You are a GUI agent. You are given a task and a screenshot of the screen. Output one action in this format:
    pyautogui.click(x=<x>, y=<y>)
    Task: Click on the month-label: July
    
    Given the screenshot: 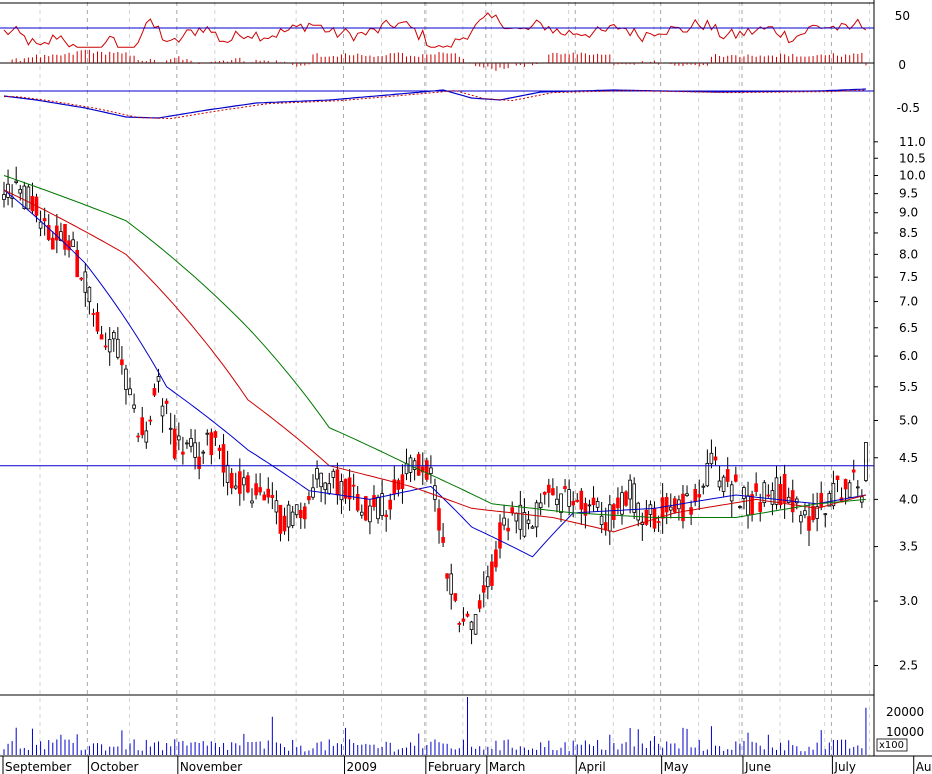 What is the action you would take?
    pyautogui.click(x=844, y=767)
    